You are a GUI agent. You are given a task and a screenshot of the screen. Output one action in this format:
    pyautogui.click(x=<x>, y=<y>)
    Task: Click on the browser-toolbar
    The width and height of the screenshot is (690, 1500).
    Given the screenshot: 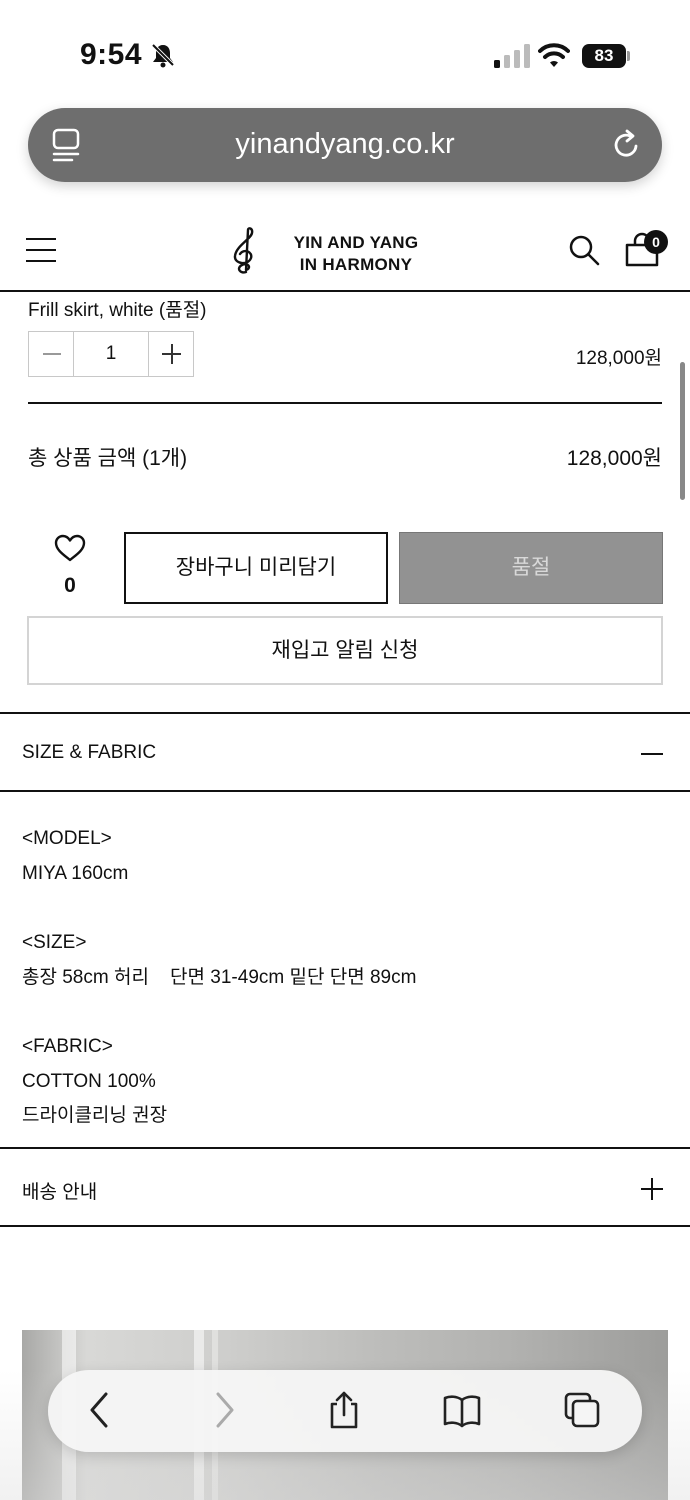 What is the action you would take?
    pyautogui.click(x=345, y=1411)
    